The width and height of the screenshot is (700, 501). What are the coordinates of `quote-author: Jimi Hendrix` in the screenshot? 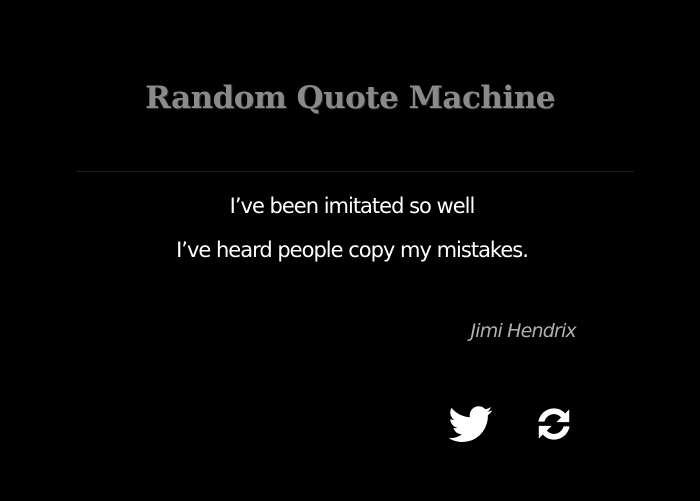 It's located at (523, 331).